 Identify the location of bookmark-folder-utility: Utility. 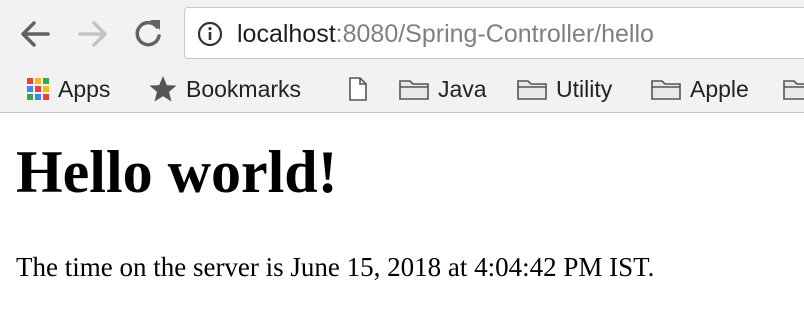
(564, 89).